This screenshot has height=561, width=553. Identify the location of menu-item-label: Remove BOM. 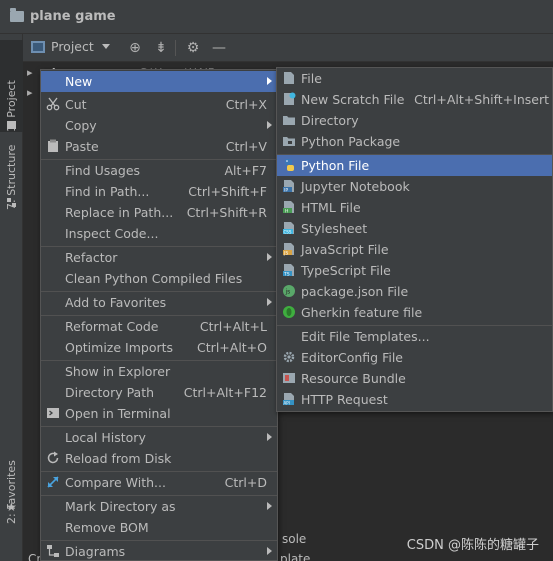
(107, 527).